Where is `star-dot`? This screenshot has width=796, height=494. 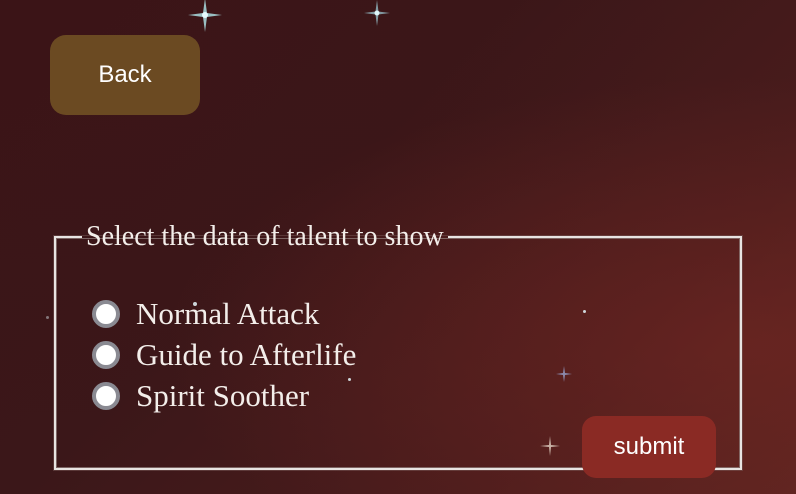 star-dot is located at coordinates (47, 317).